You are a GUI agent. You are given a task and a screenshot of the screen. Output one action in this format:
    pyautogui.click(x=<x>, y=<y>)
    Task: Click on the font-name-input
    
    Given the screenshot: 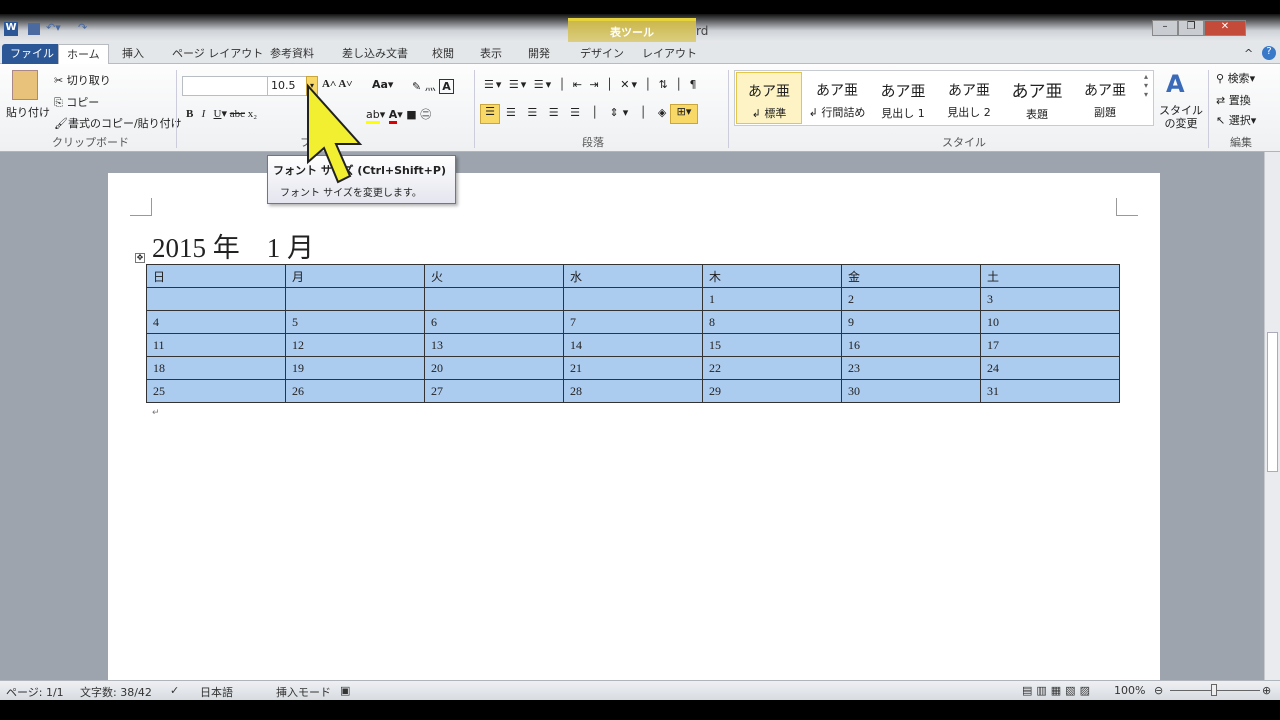 What is the action you would take?
    pyautogui.click(x=225, y=86)
    